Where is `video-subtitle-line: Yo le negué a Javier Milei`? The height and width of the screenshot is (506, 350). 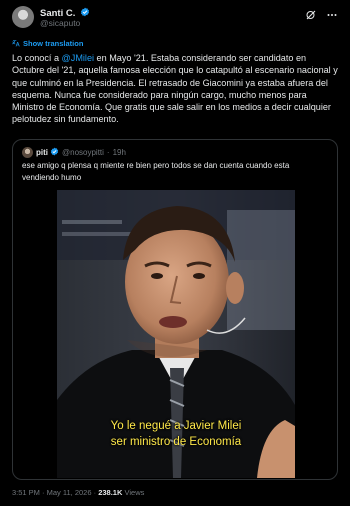
video-subtitle-line: Yo le negué a Javier Milei is located at coordinates (176, 426).